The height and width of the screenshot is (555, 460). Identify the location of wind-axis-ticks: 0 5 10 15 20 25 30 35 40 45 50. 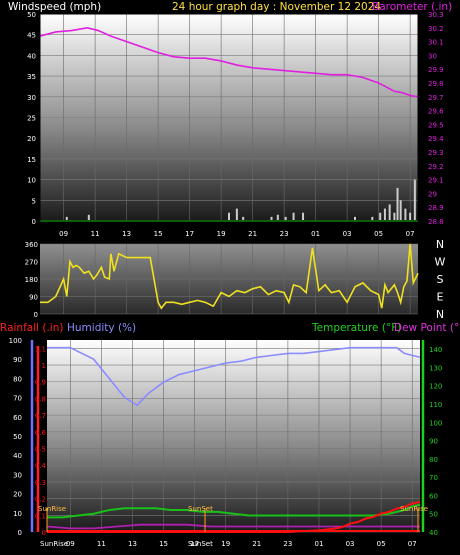
(31, 118).